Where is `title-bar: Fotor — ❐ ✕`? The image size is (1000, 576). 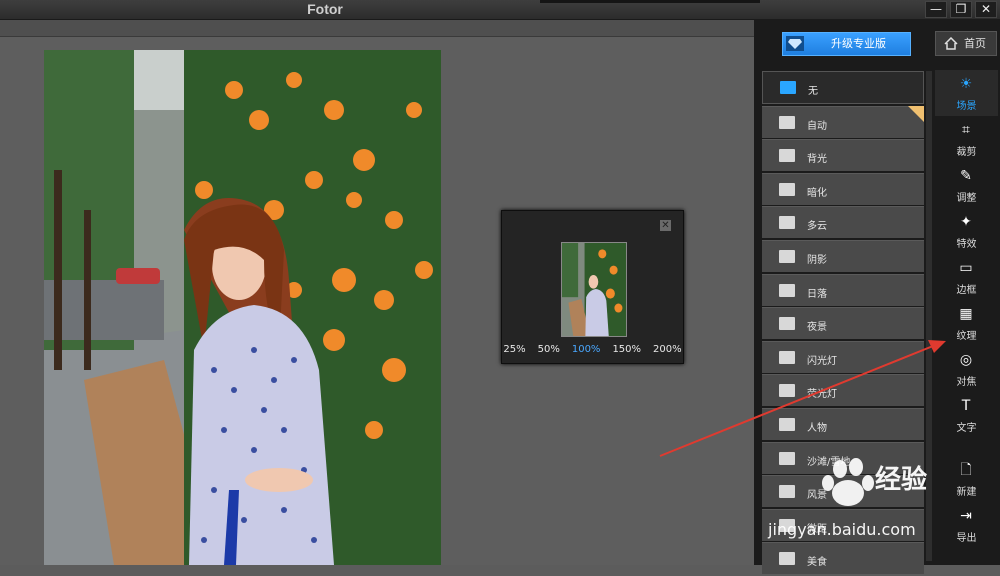 title-bar: Fotor — ❐ ✕ is located at coordinates (500, 10).